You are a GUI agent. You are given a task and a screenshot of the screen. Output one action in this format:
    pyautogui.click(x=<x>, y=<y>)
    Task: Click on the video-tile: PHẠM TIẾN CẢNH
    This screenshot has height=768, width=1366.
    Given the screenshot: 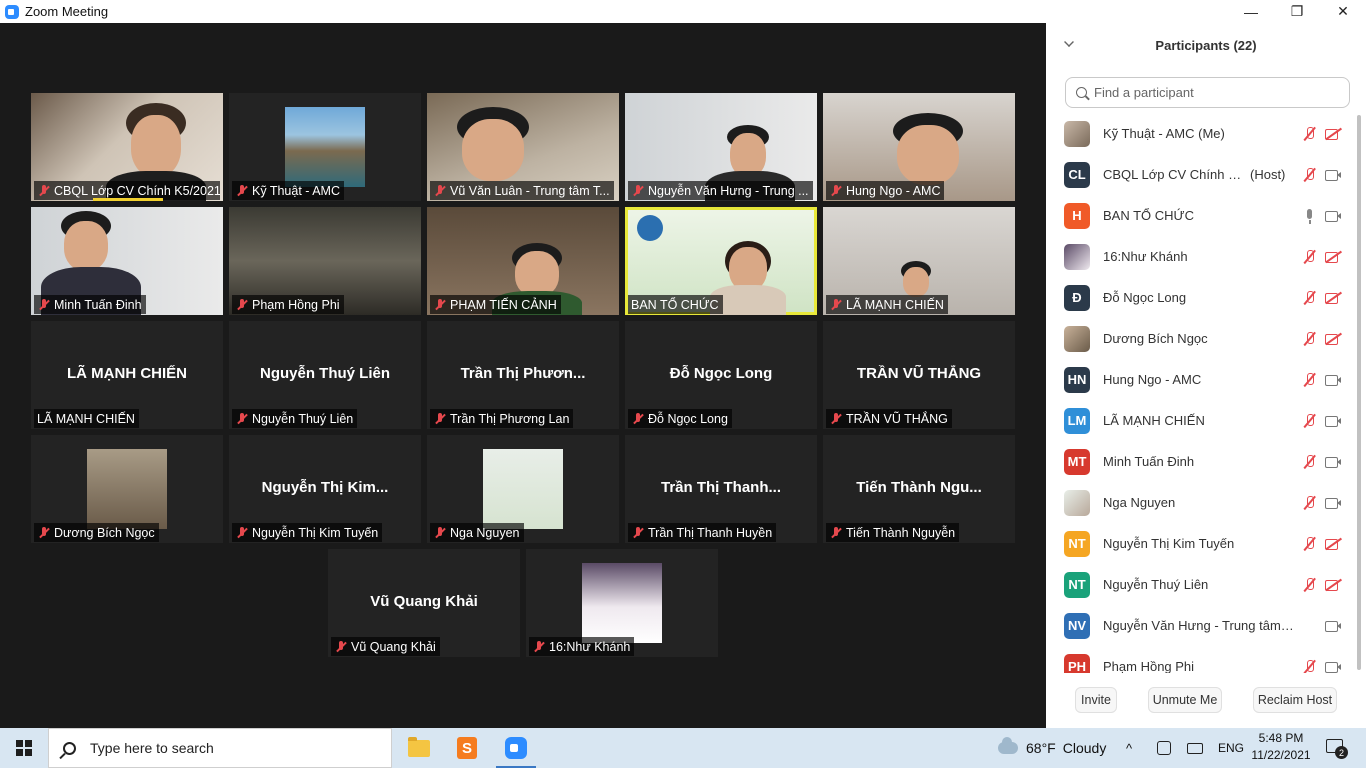 What is the action you would take?
    pyautogui.click(x=523, y=261)
    